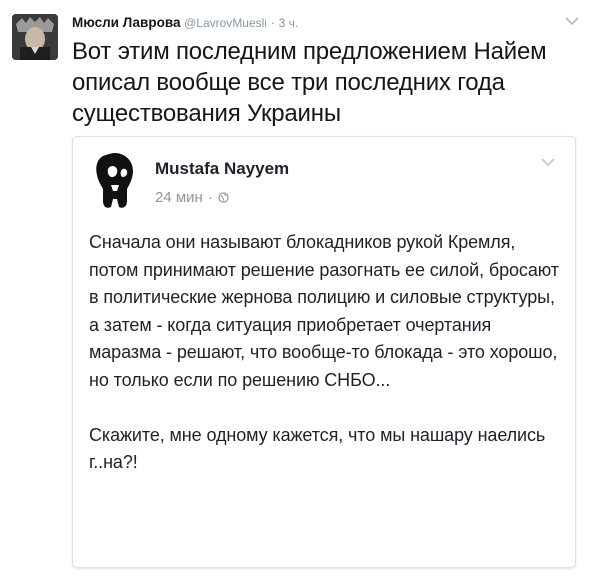 The image size is (595, 583). I want to click on fb-post-time: 24 мин, so click(179, 197).